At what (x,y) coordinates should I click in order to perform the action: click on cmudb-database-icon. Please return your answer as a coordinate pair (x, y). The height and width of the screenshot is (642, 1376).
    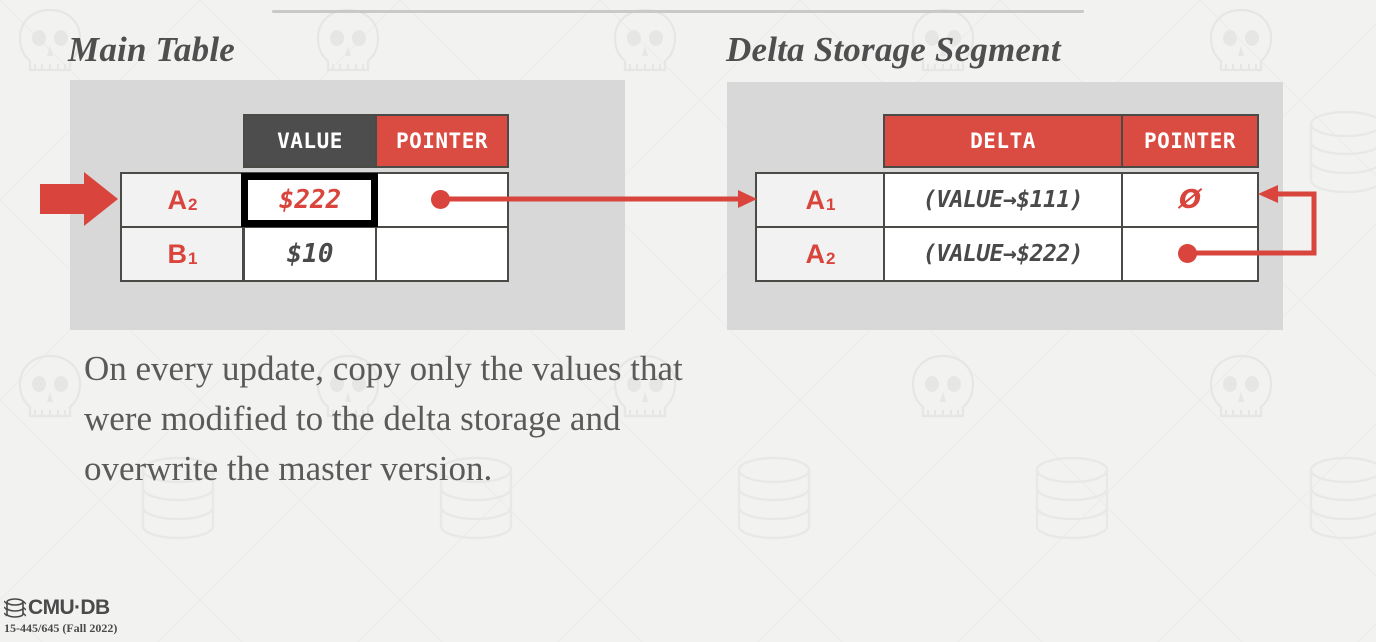
    Looking at the image, I should click on (15, 608).